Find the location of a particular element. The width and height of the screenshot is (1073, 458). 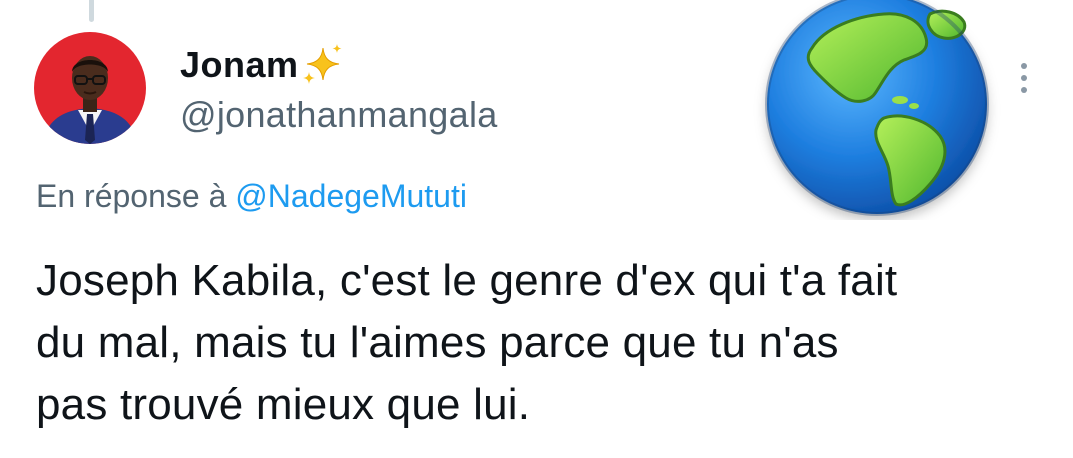

avatar is located at coordinates (90, 88).